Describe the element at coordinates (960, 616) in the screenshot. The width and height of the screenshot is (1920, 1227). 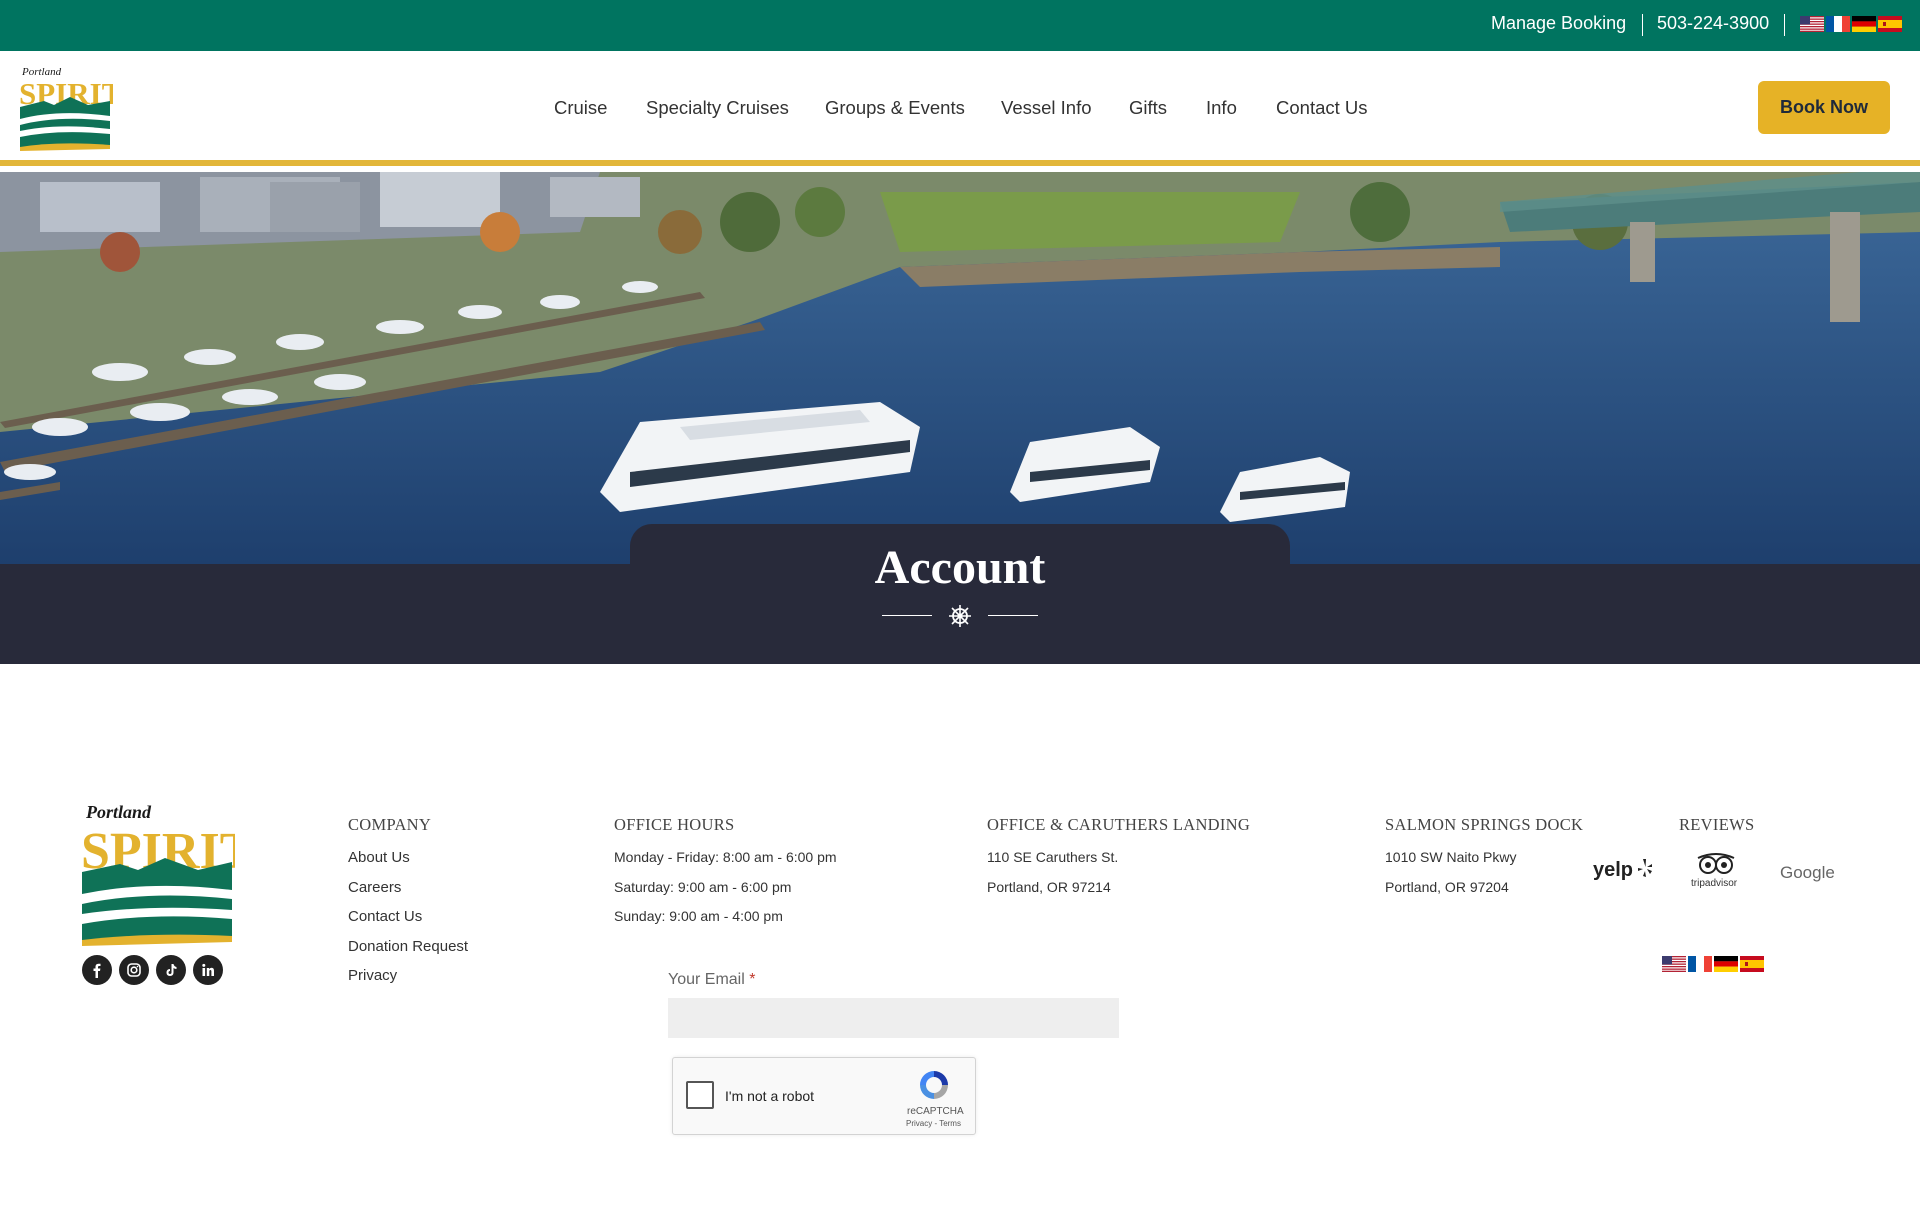
I see `ship-wheel-icon` at that location.